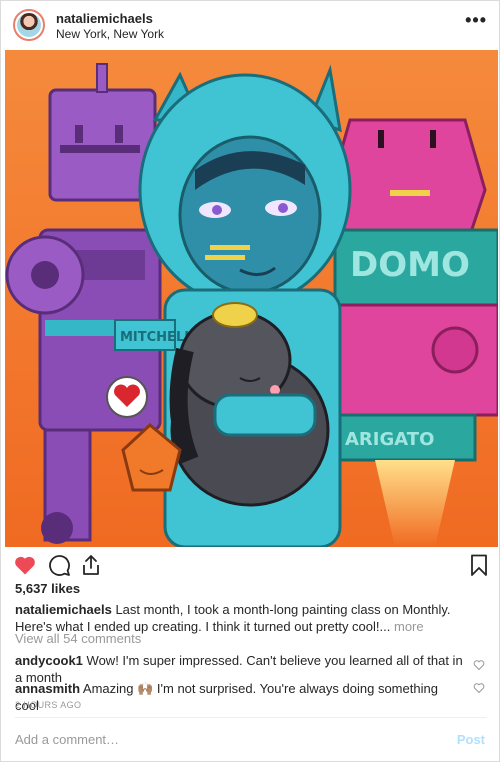 This screenshot has width=500, height=762. Describe the element at coordinates (250, 565) in the screenshot. I see `action-bar` at that location.